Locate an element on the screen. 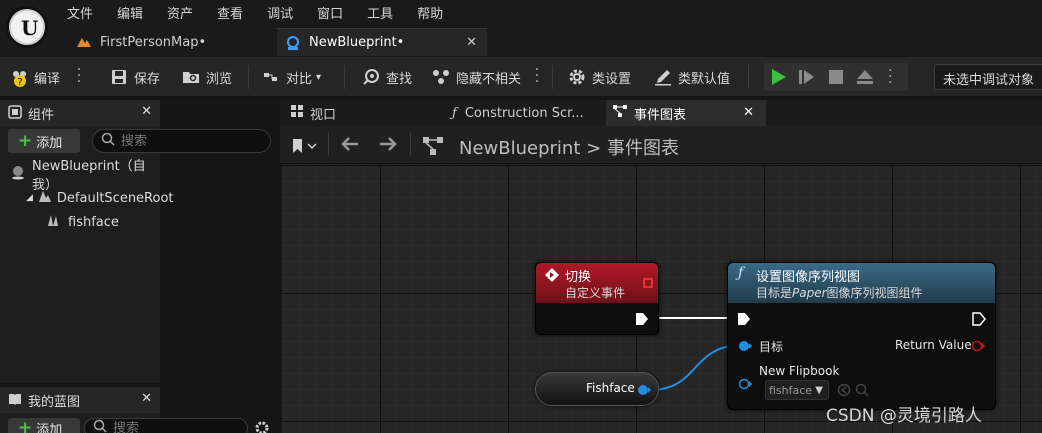 This screenshot has width=1042, height=433. components-panel-icon is located at coordinates (15, 113).